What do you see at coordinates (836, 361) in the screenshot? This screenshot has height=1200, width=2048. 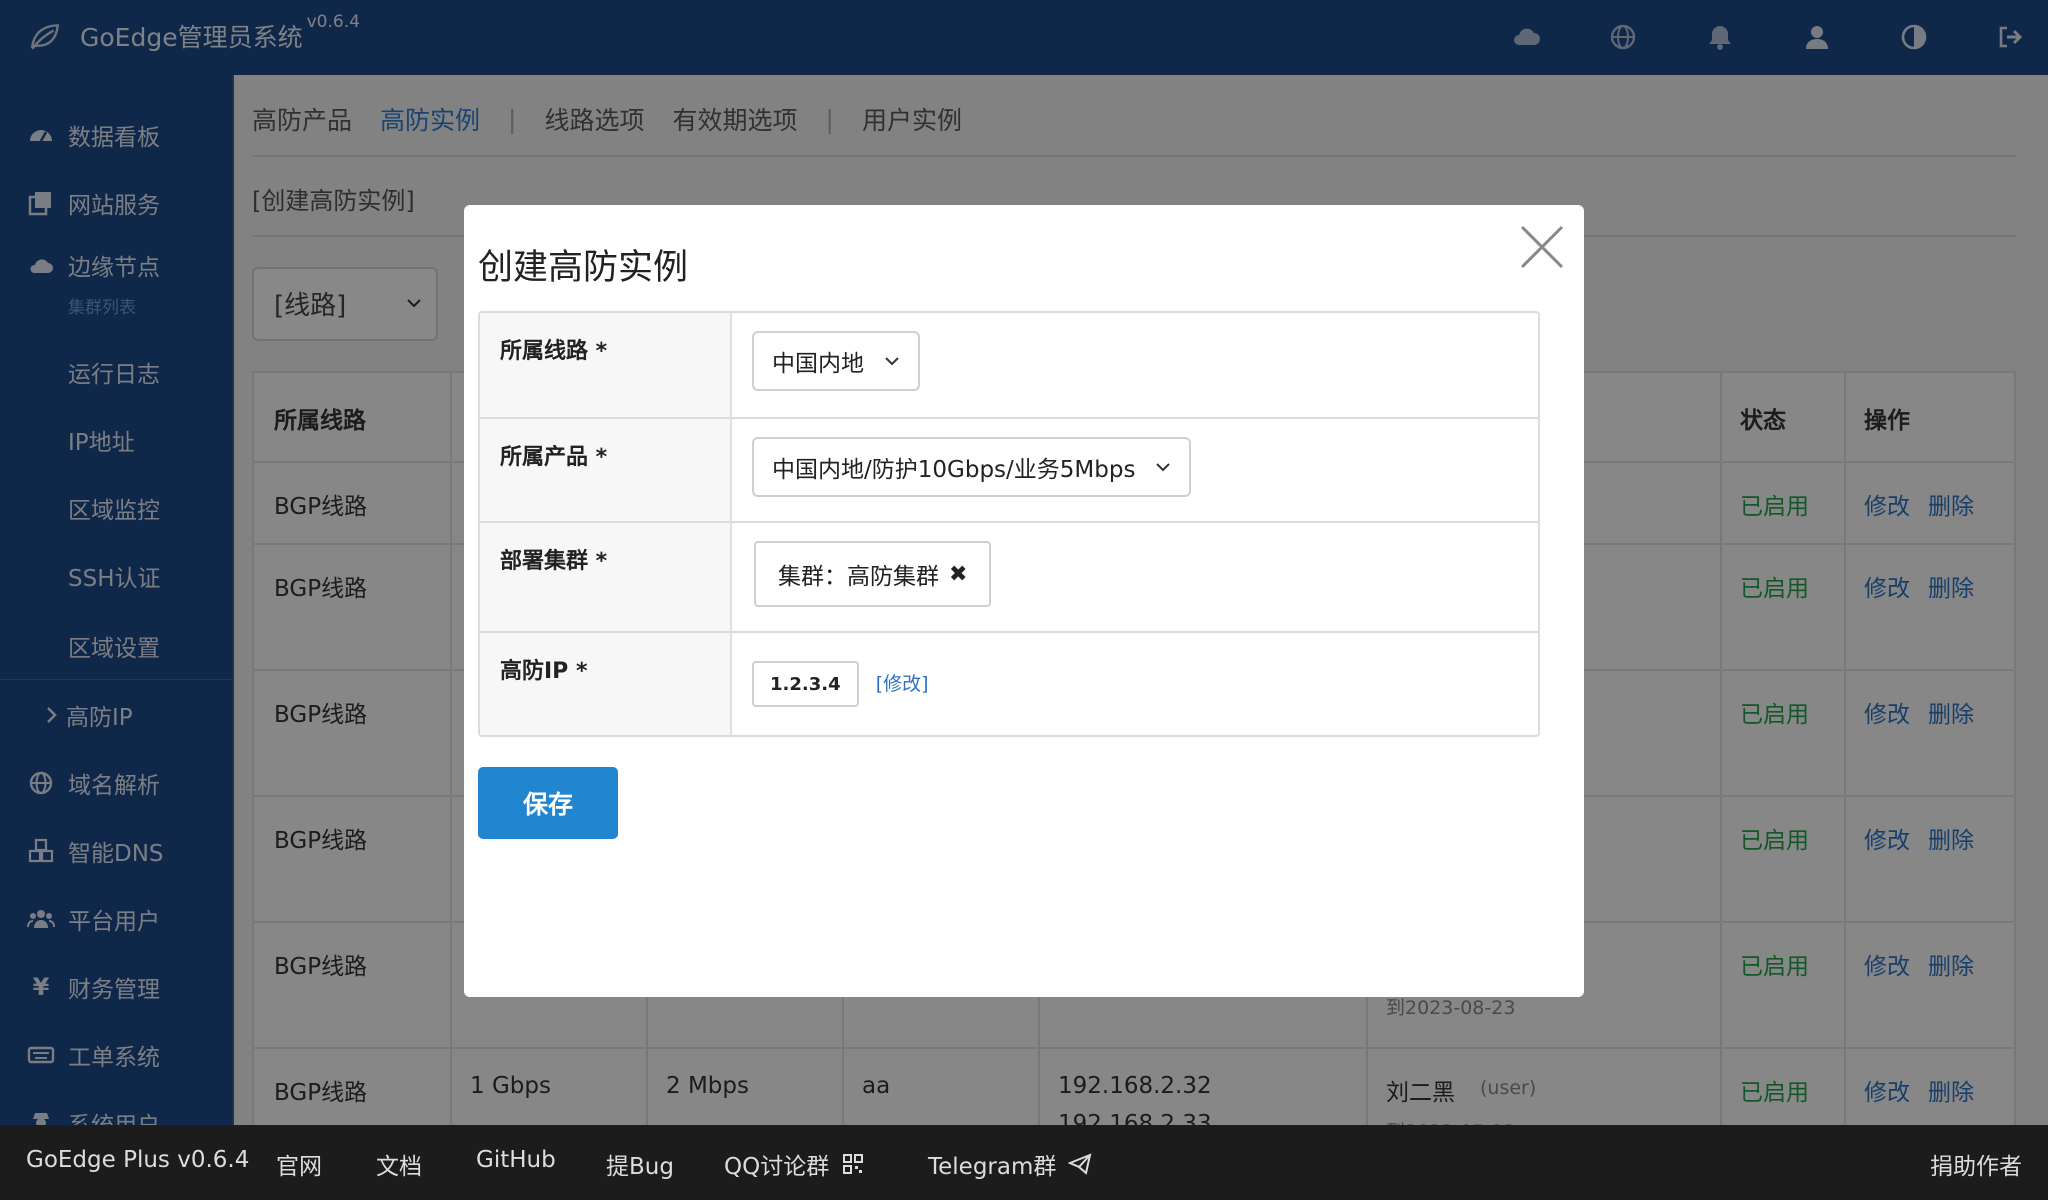 I see `line-select: 中国内地` at bounding box center [836, 361].